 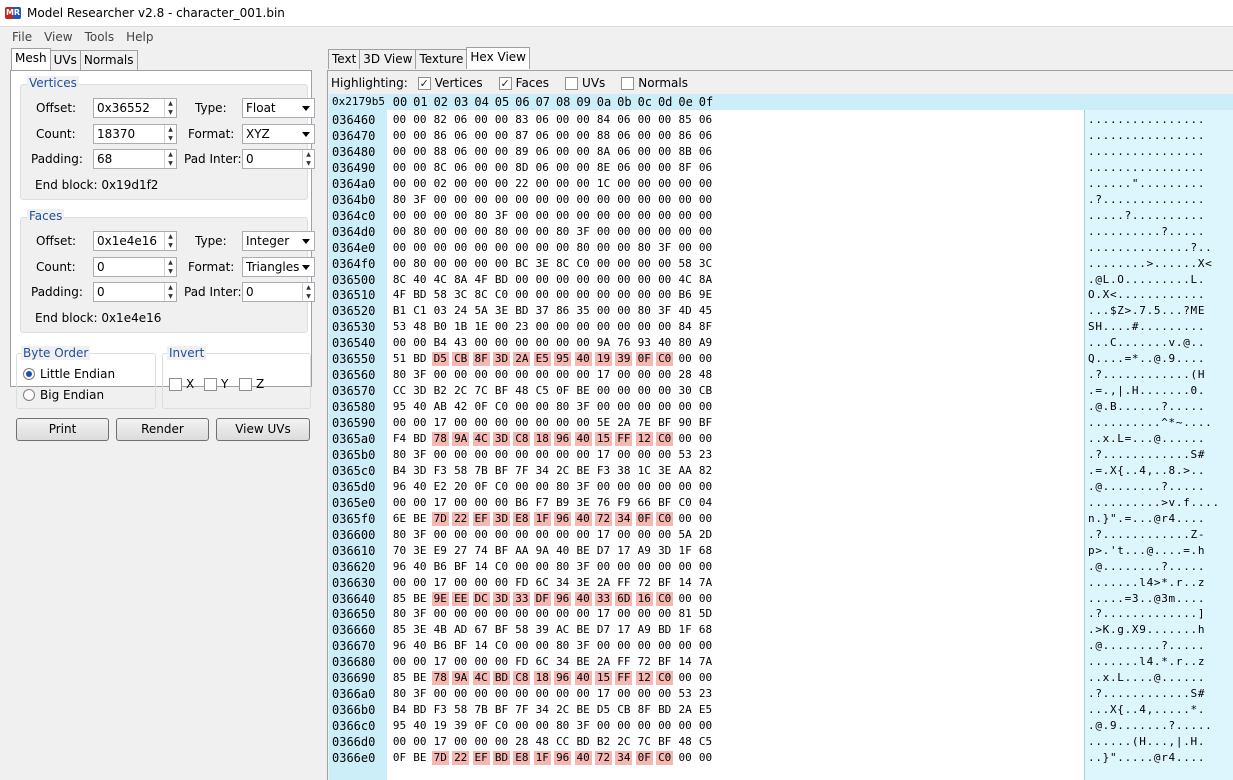 What do you see at coordinates (278, 159) in the screenshot?
I see `vertices-padinter-input: 0 ▲ ▼` at bounding box center [278, 159].